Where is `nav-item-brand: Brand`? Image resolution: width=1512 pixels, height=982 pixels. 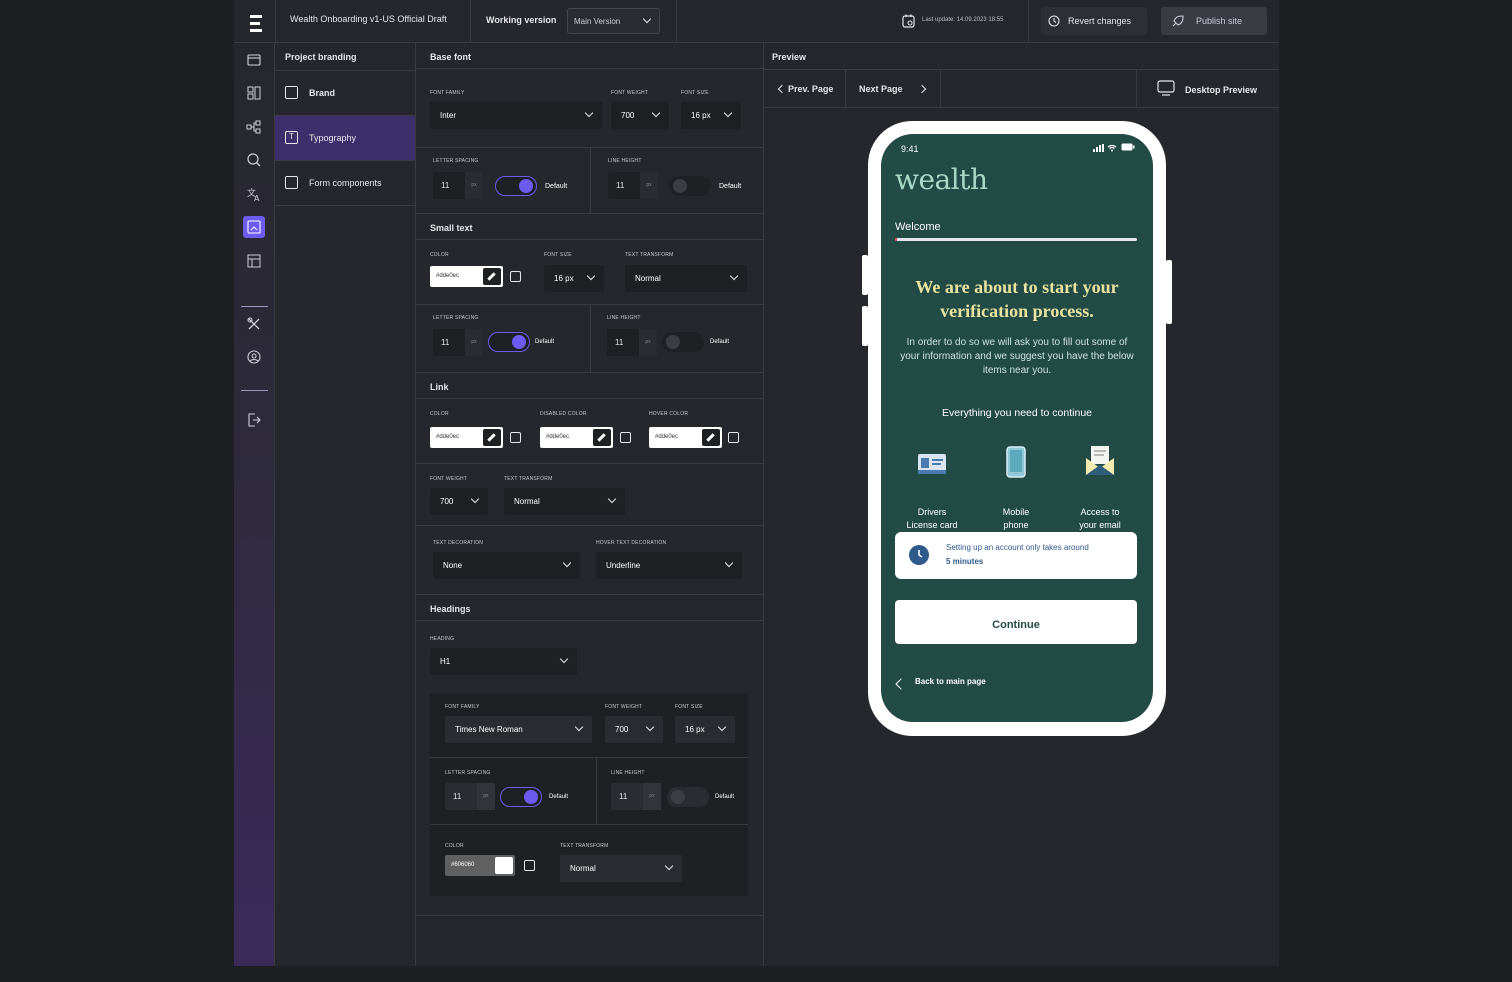
nav-item-brand: Brand is located at coordinates (345, 93).